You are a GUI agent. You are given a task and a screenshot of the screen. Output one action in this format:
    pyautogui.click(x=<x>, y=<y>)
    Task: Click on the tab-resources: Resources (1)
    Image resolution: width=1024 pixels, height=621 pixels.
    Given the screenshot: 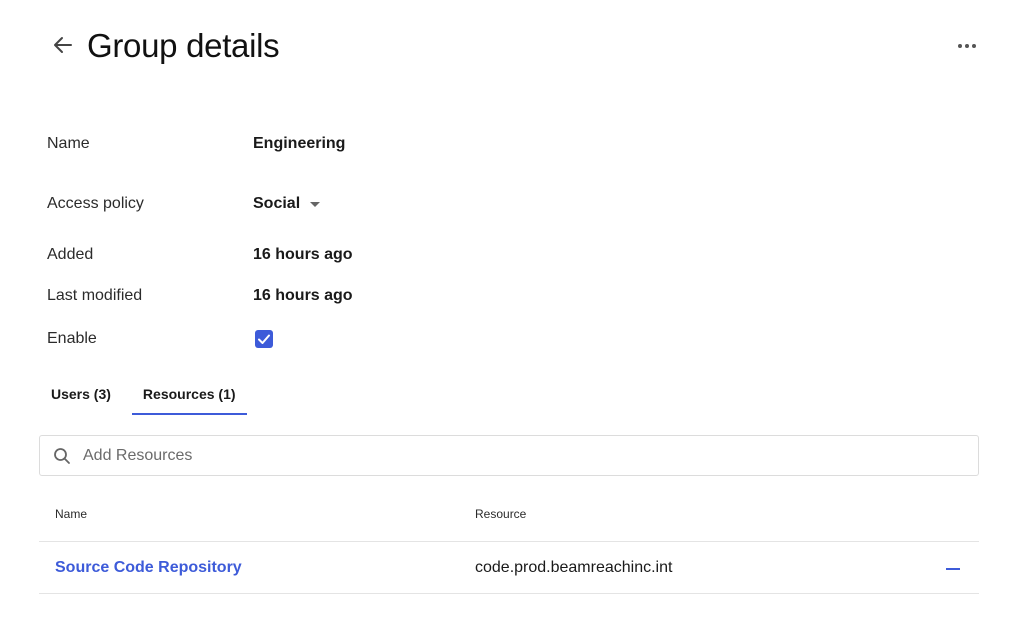 What is the action you would take?
    pyautogui.click(x=189, y=394)
    